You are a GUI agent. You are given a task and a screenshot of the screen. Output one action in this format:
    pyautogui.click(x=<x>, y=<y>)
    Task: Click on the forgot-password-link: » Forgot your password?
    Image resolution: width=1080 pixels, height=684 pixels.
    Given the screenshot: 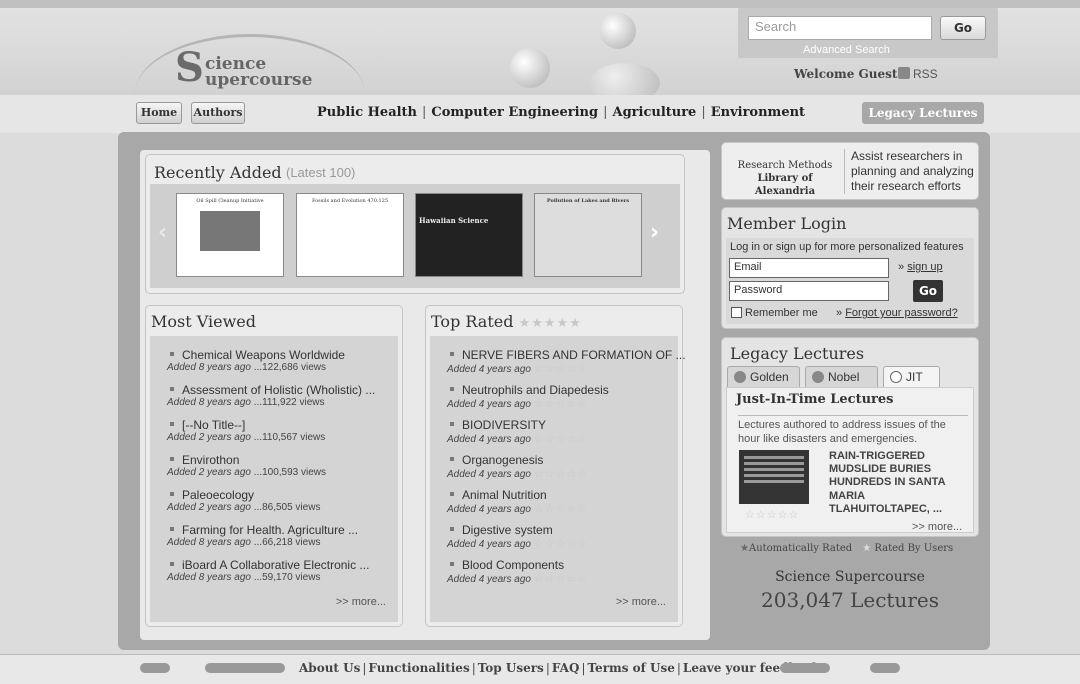 What is the action you would take?
    pyautogui.click(x=897, y=313)
    